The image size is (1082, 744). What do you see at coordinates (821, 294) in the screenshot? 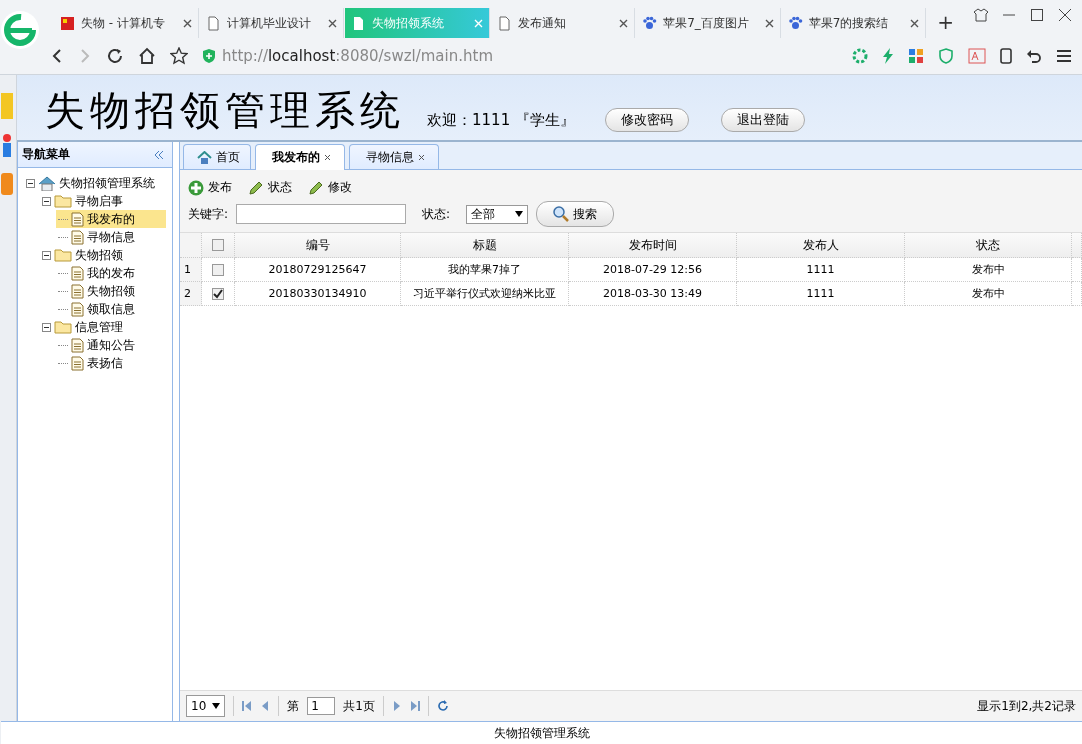
I see `table-cell: 1111` at bounding box center [821, 294].